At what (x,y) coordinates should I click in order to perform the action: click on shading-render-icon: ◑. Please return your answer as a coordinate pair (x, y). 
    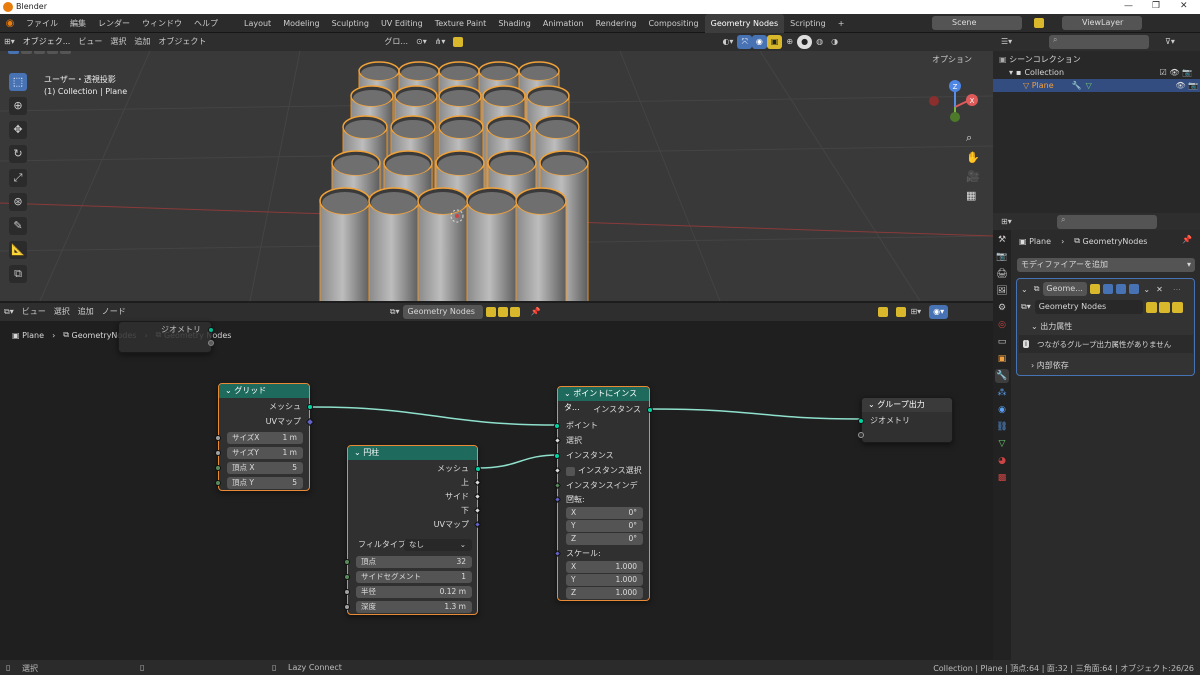
    Looking at the image, I should click on (834, 42).